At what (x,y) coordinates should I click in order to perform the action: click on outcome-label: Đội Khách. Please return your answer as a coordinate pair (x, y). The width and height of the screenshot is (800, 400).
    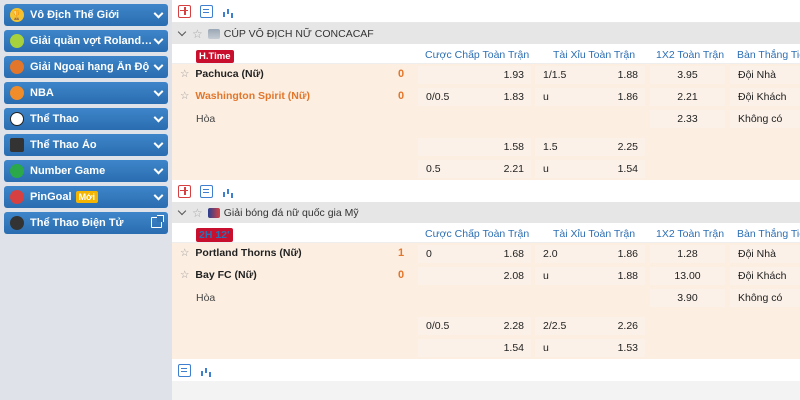
    Looking at the image, I should click on (762, 276).